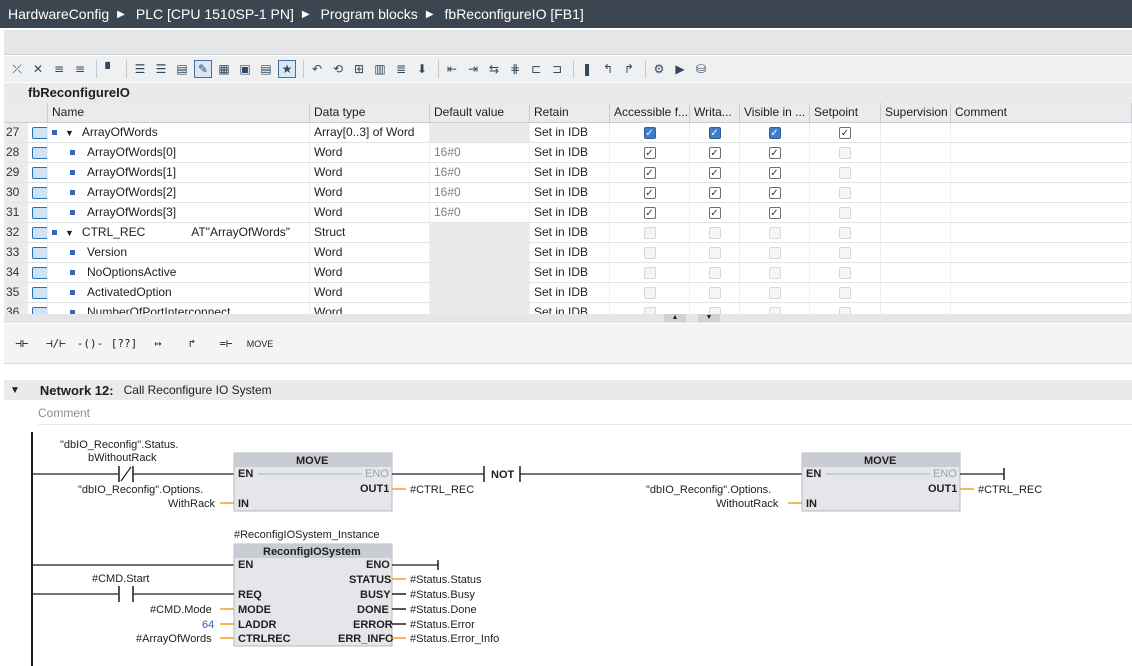 The width and height of the screenshot is (1132, 666). I want to click on empty-box-icon: [??], so click(124, 344).